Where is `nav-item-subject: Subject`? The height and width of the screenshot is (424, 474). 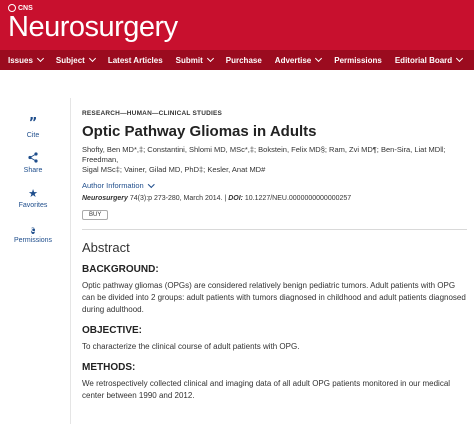
nav-item-subject: Subject is located at coordinates (74, 59).